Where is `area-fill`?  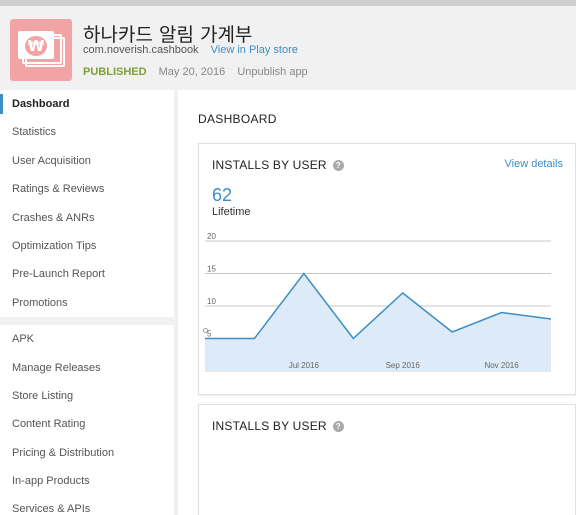
area-fill is located at coordinates (378, 322).